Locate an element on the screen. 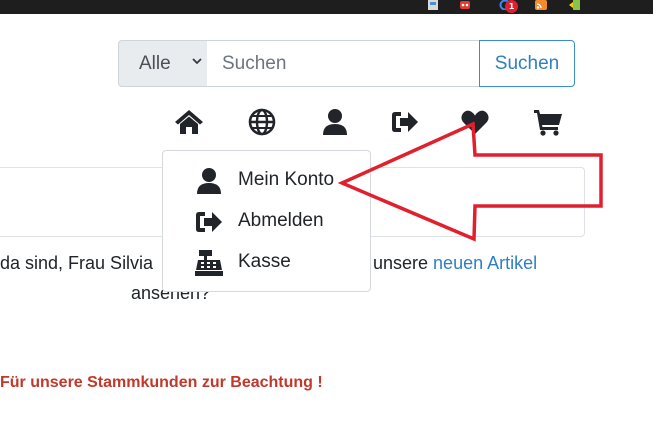  welcome-prefix: unsere is located at coordinates (403, 263).